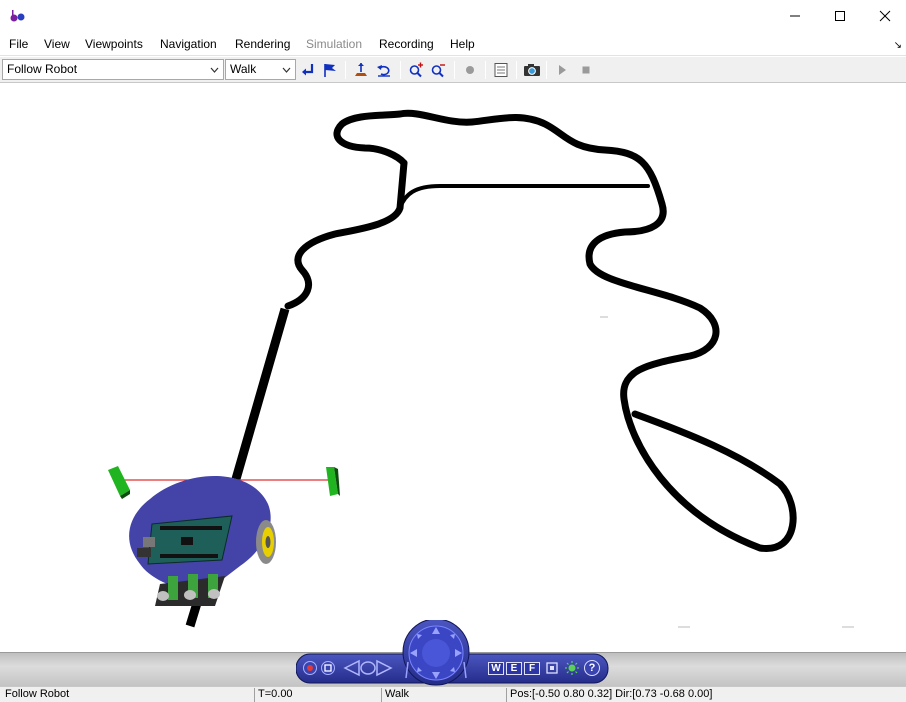  I want to click on examine-e-icon: E, so click(514, 668).